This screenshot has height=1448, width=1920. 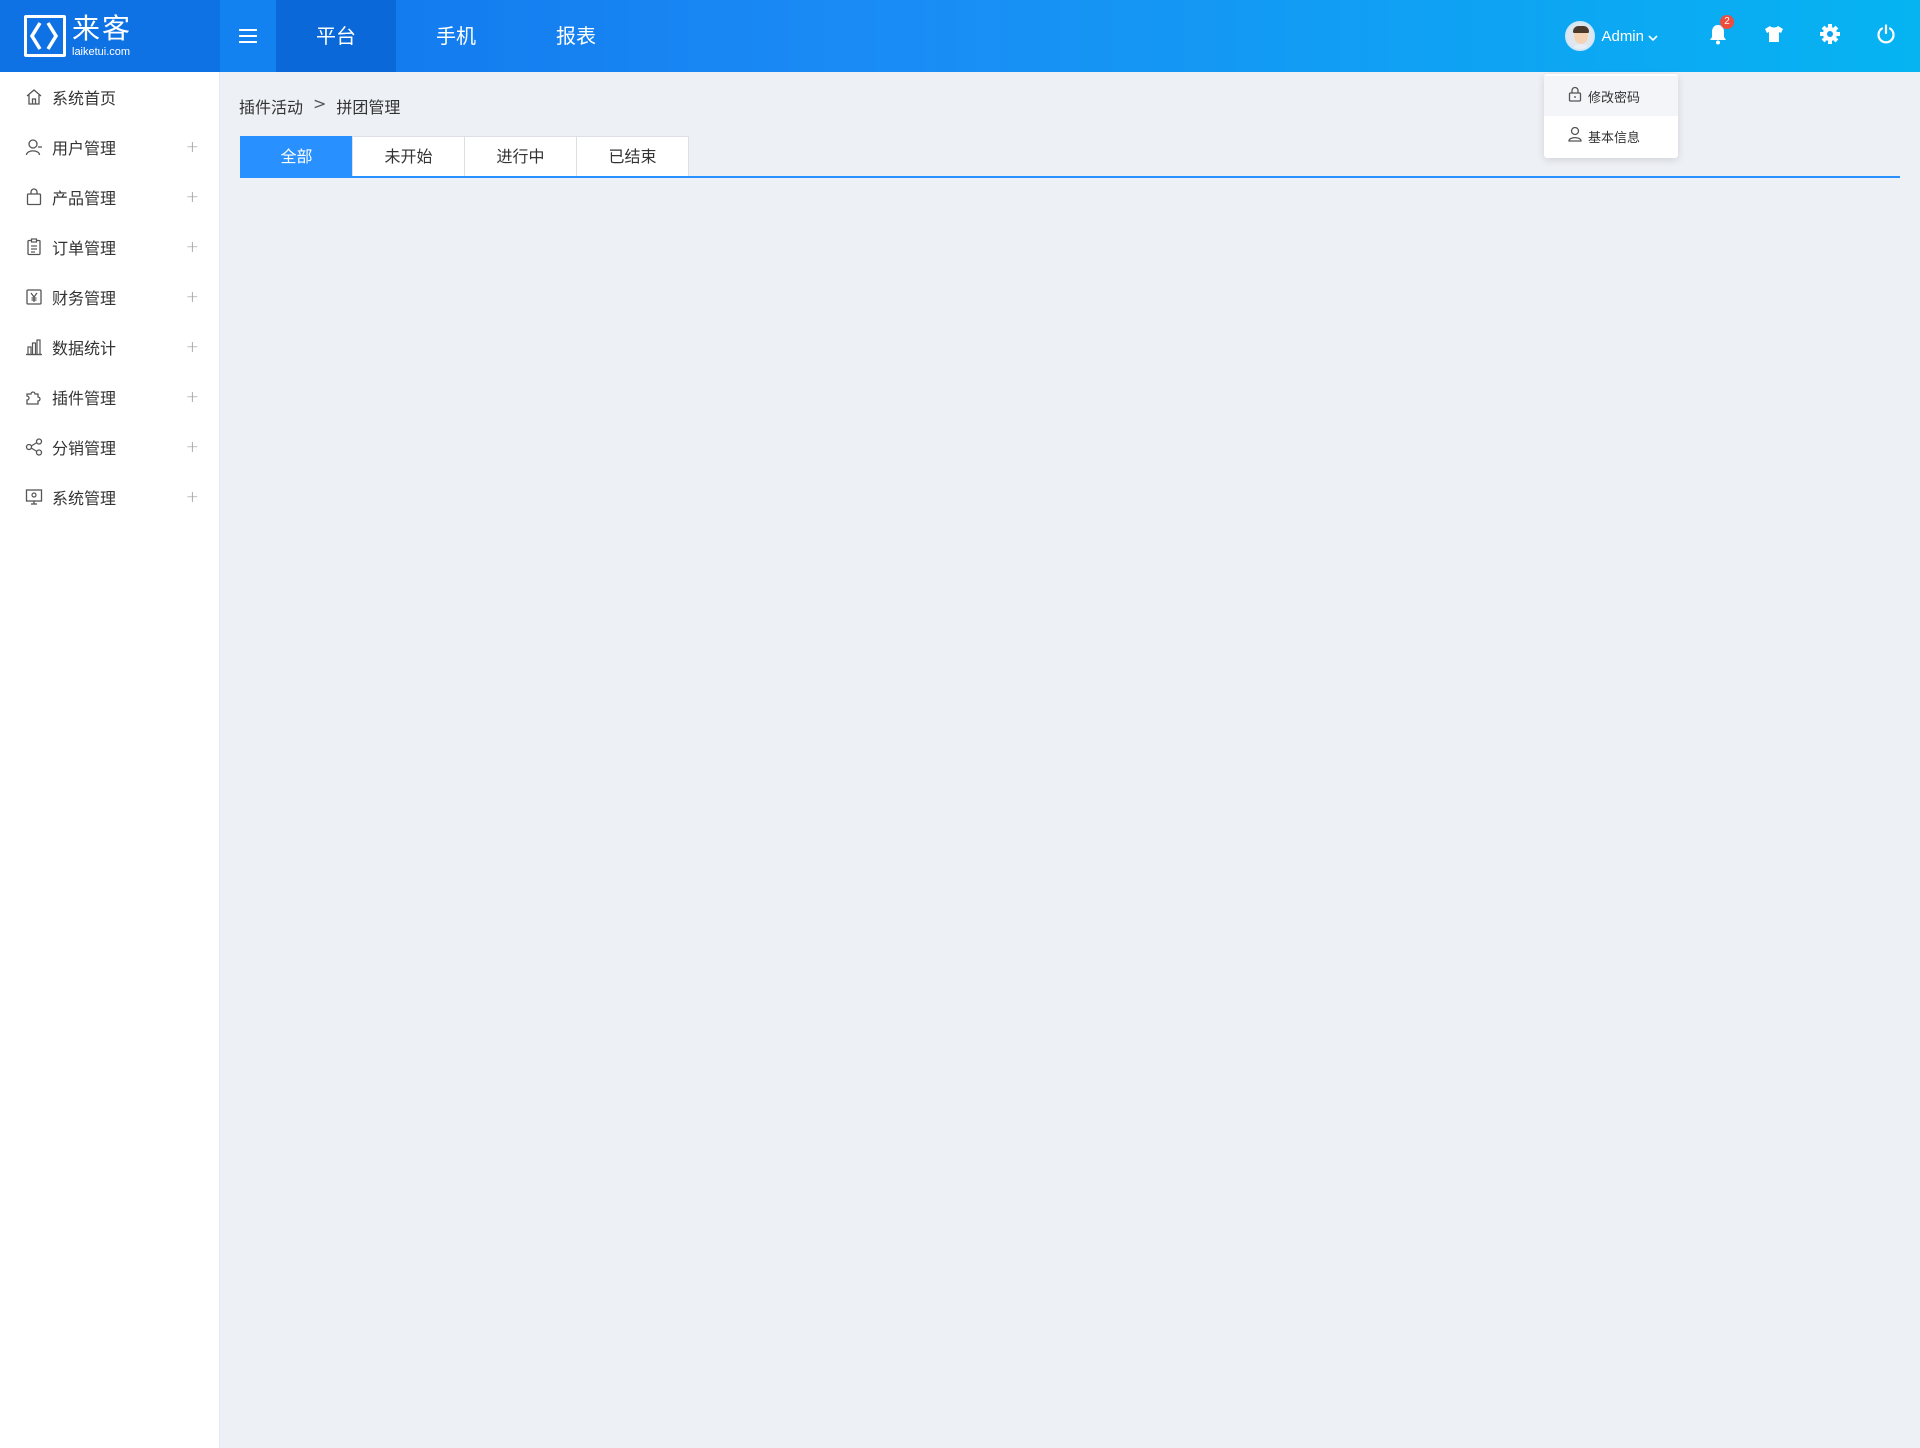 What do you see at coordinates (271, 106) in the screenshot?
I see `breadcrumb-parent: 插件活动` at bounding box center [271, 106].